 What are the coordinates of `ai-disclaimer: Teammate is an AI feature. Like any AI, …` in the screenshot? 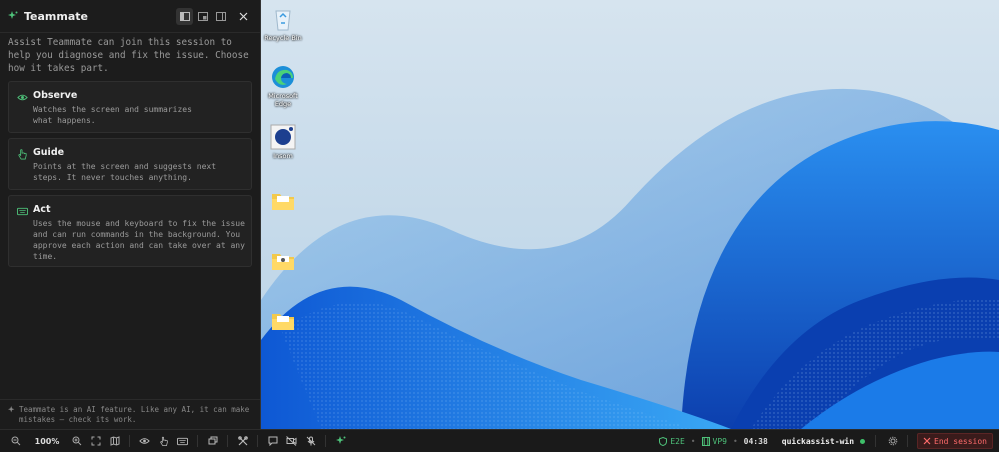 It's located at (130, 414).